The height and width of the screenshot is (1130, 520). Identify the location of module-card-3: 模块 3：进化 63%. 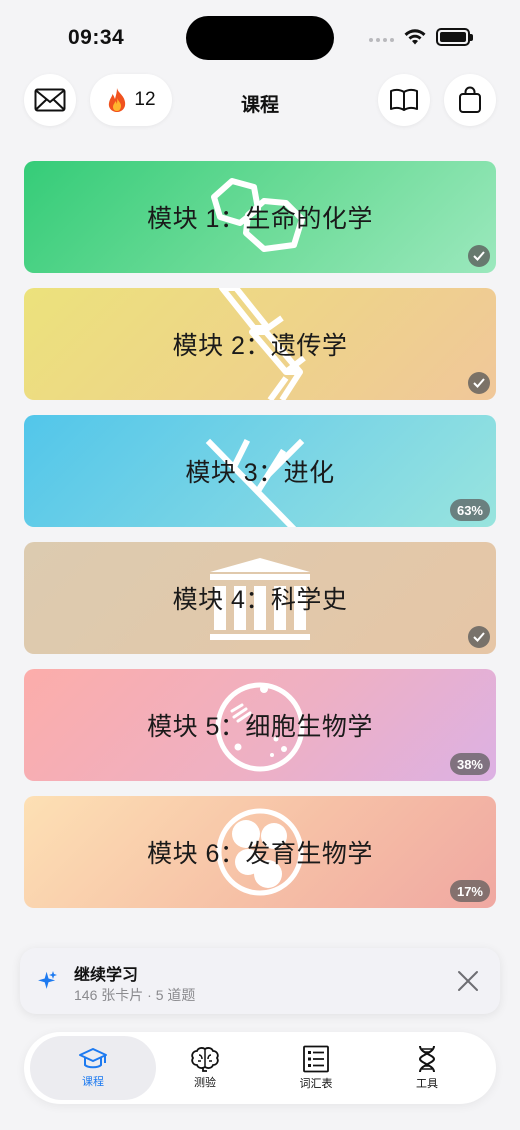
(260, 471).